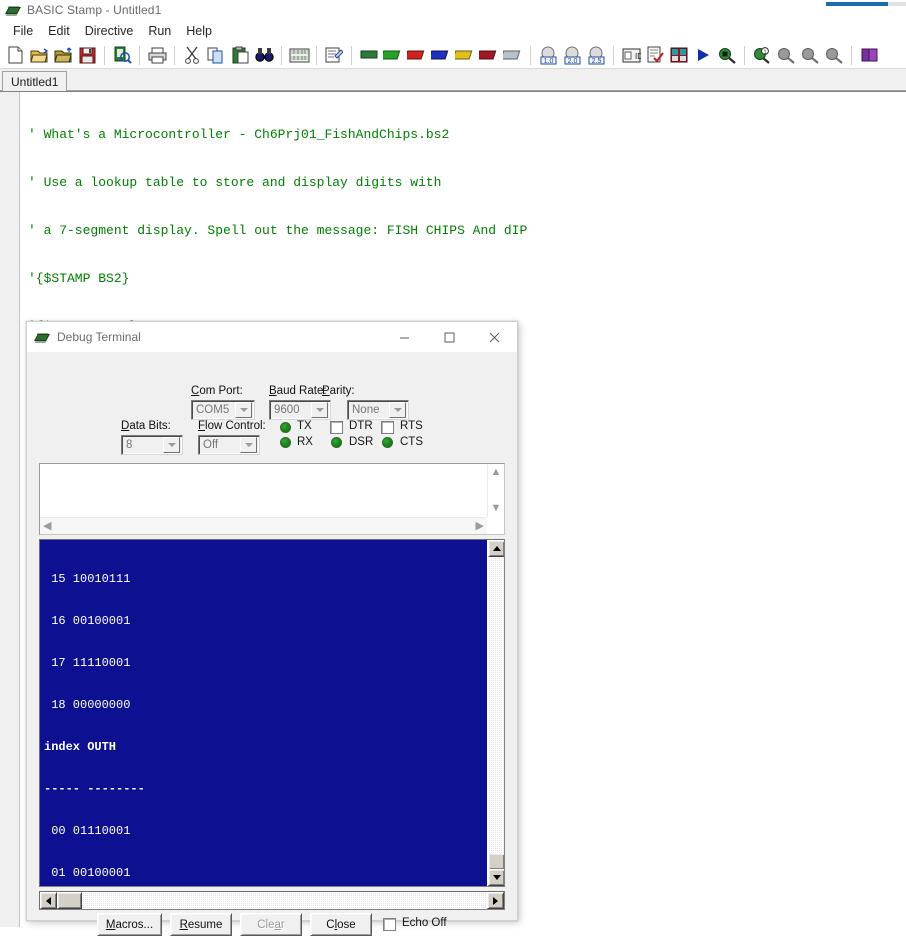  Describe the element at coordinates (411, 442) in the screenshot. I see `cts-label: CTS` at that location.